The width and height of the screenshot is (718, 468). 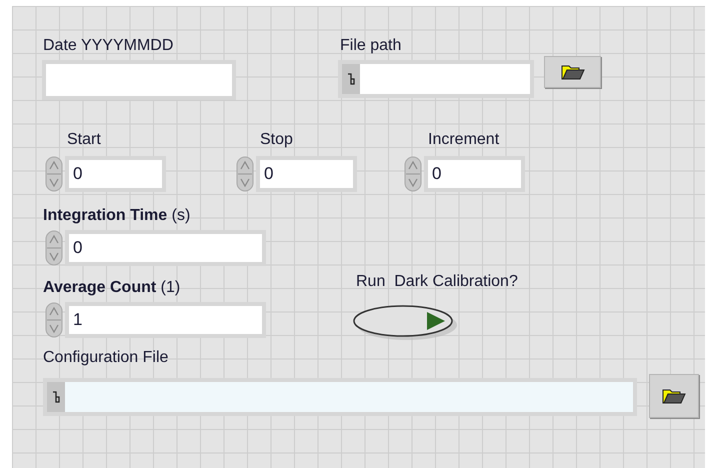 What do you see at coordinates (277, 140) in the screenshot?
I see `control-label: Stop` at bounding box center [277, 140].